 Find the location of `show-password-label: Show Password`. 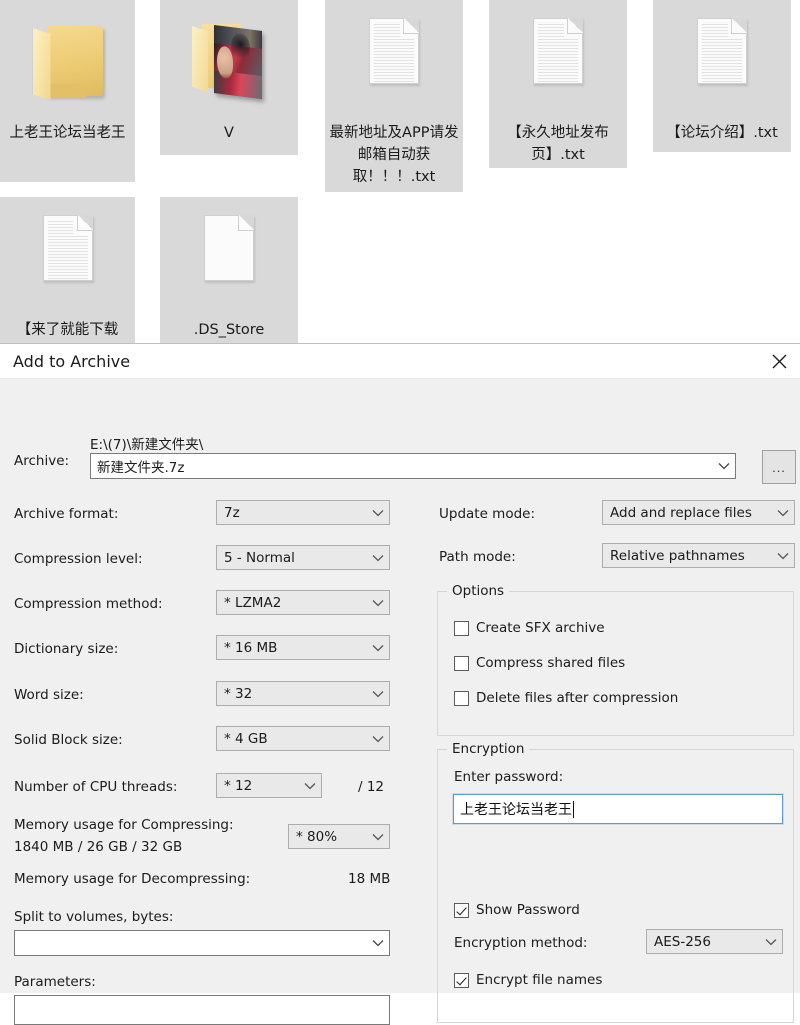

show-password-label: Show Password is located at coordinates (528, 910).